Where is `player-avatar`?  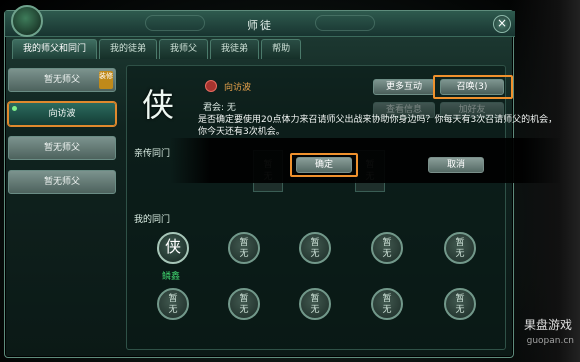 player-avatar is located at coordinates (27, 21).